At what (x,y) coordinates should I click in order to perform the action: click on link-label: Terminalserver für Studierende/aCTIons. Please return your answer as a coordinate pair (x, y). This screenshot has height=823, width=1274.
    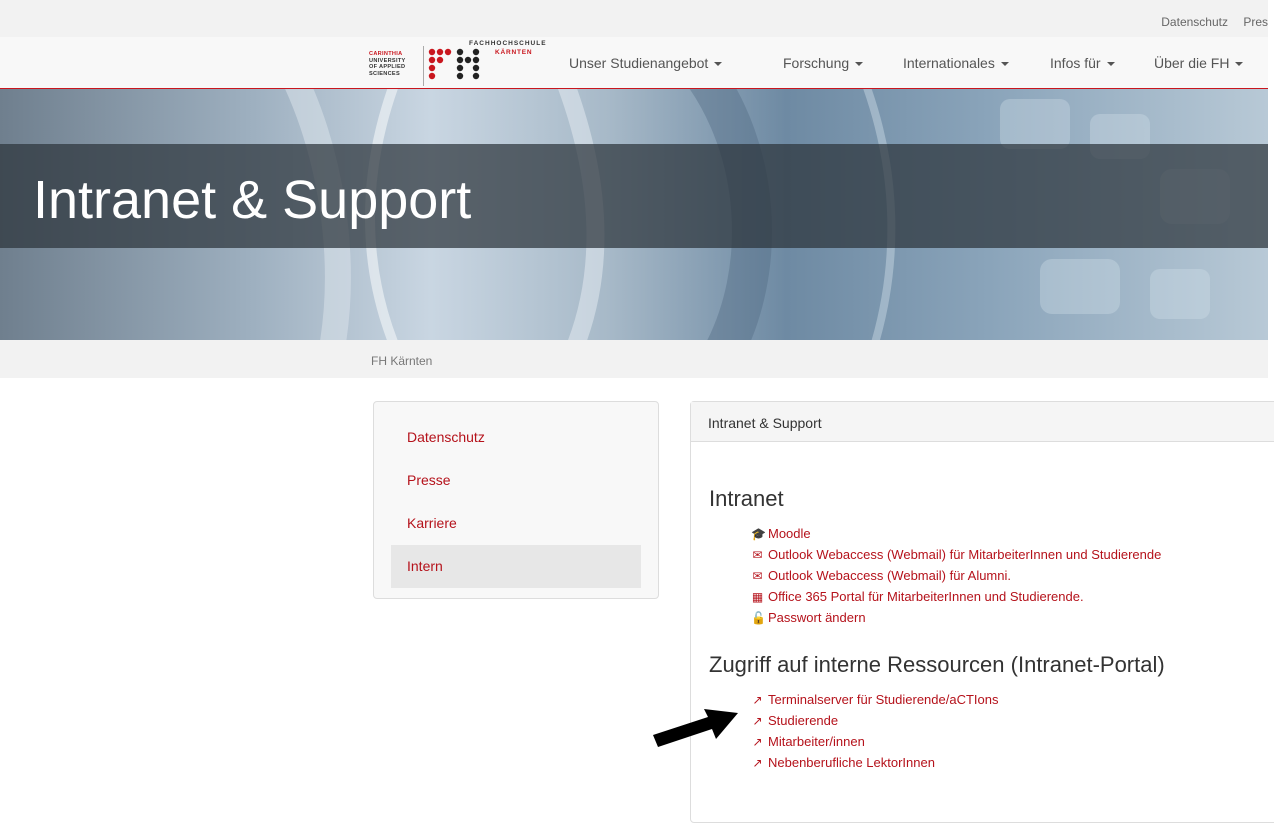
    Looking at the image, I should click on (883, 699).